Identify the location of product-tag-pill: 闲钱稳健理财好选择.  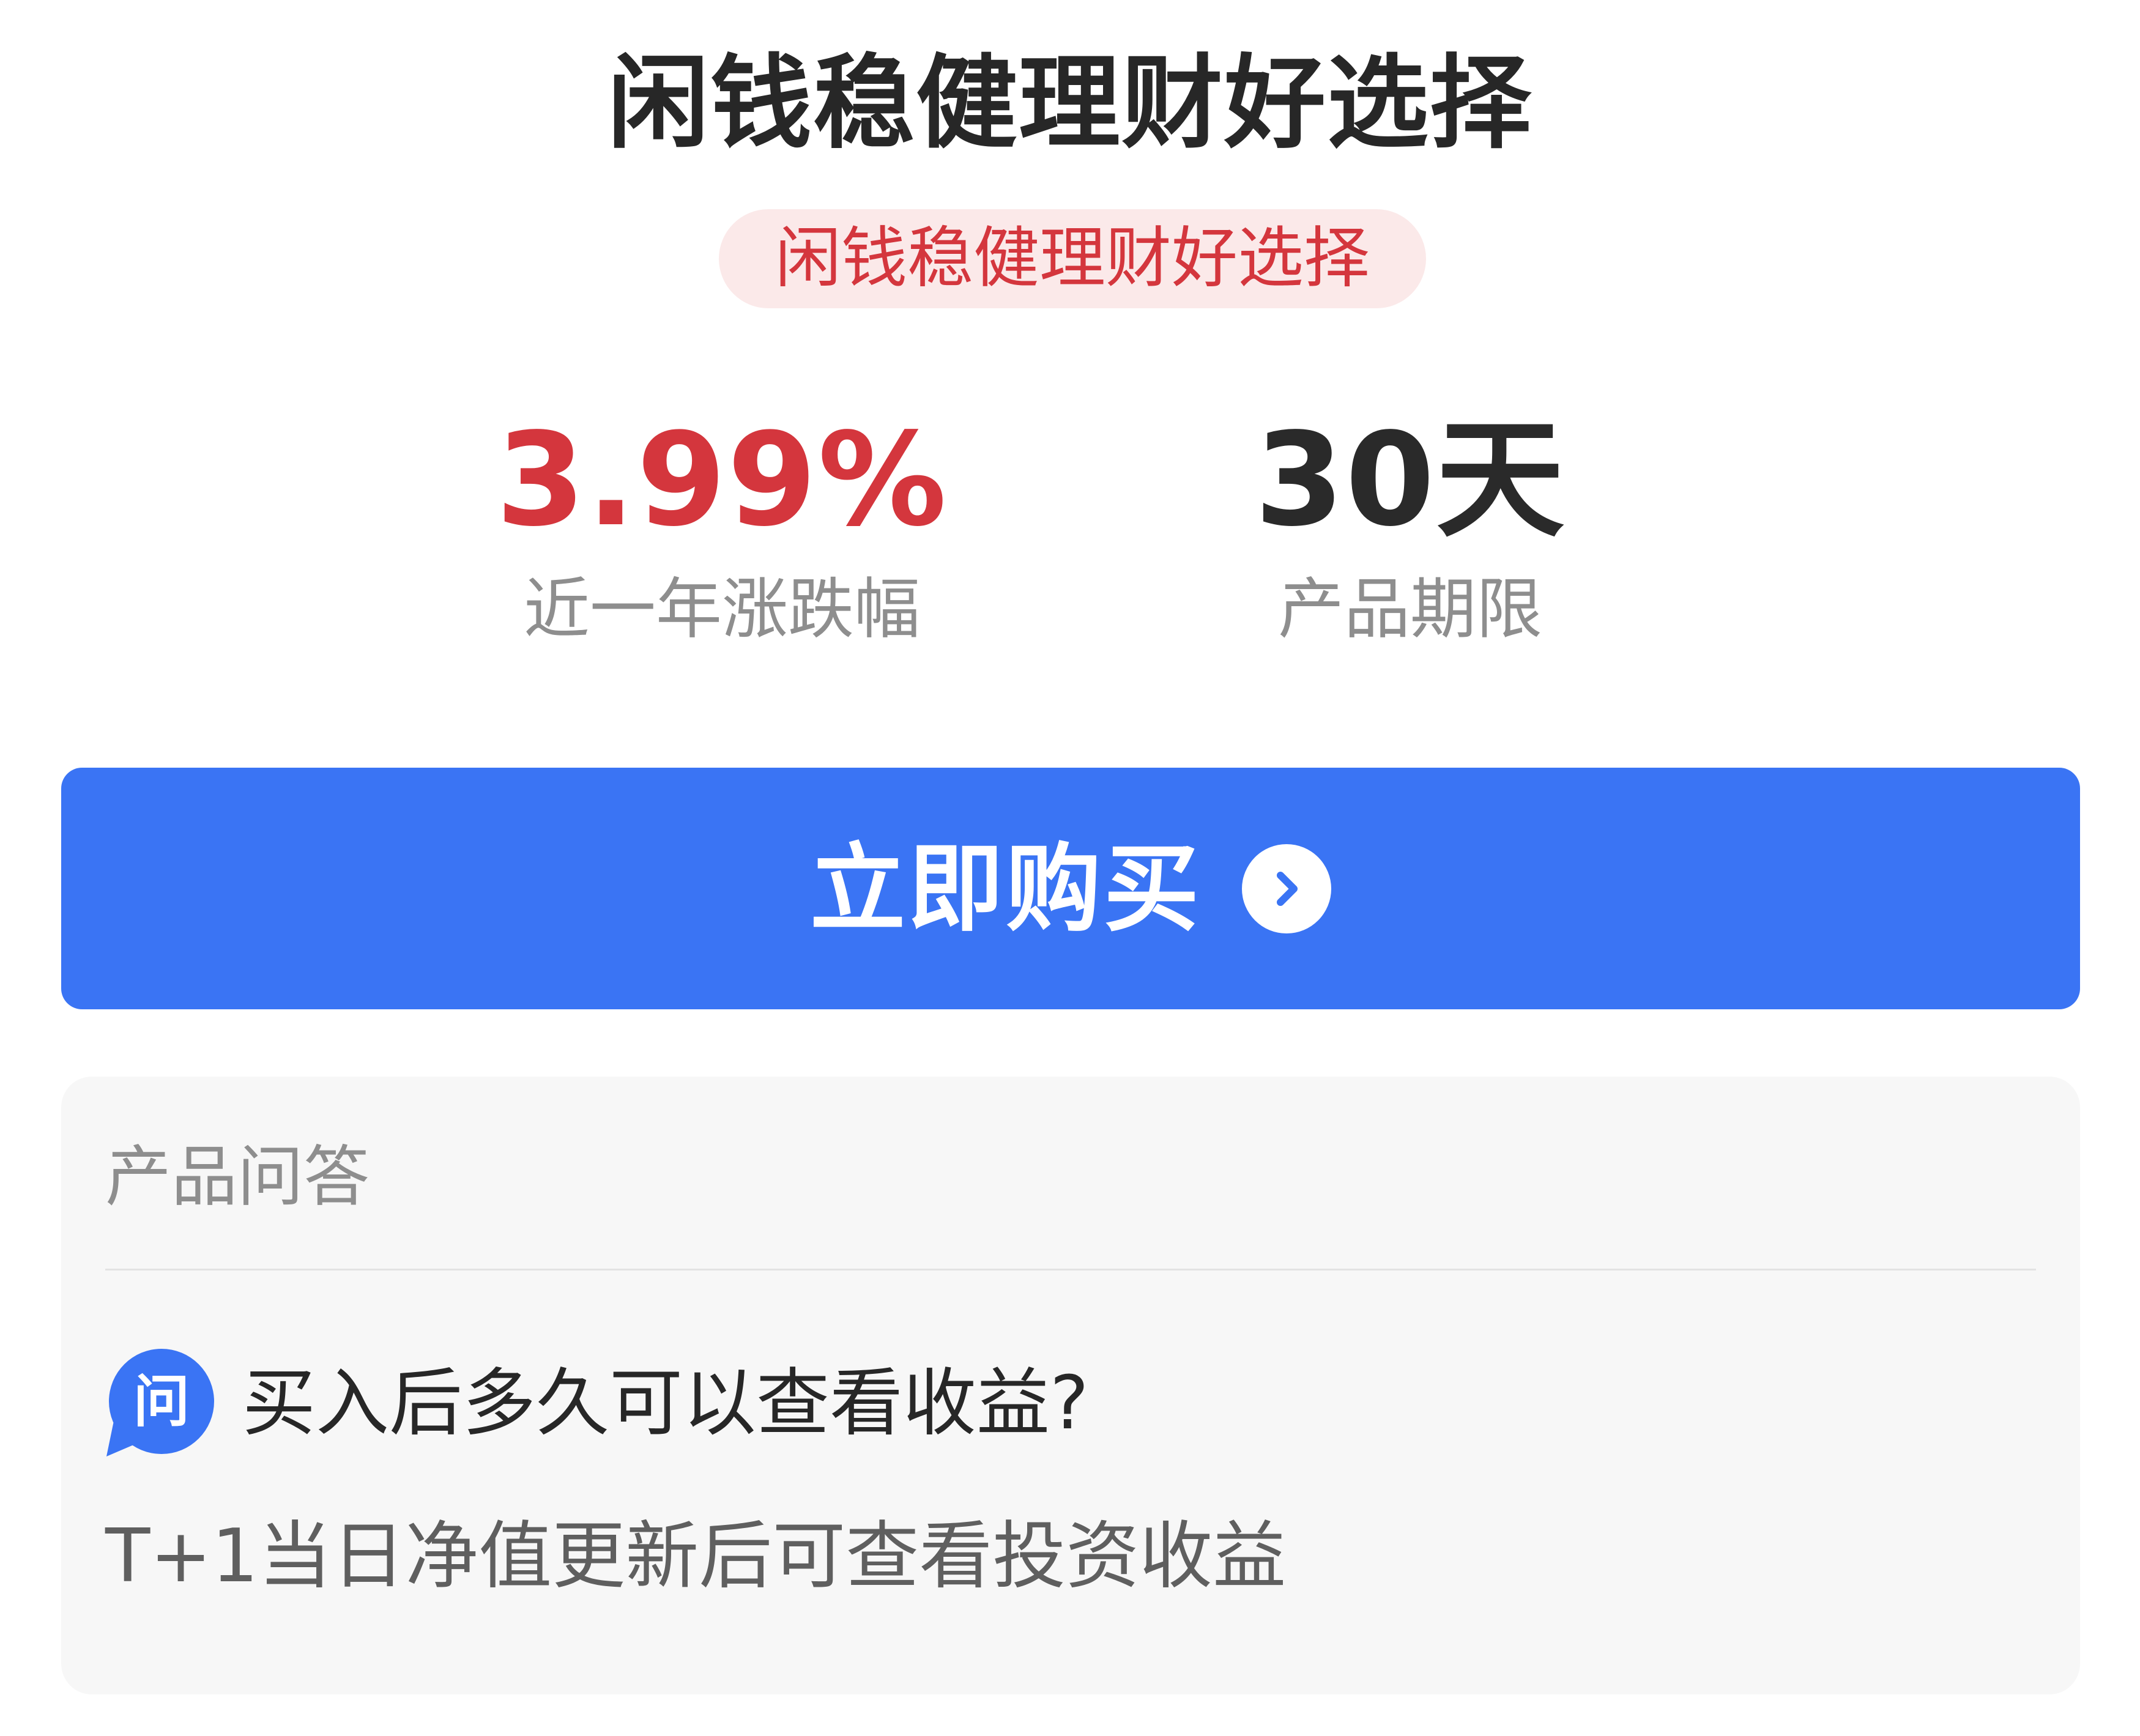
(1072, 258).